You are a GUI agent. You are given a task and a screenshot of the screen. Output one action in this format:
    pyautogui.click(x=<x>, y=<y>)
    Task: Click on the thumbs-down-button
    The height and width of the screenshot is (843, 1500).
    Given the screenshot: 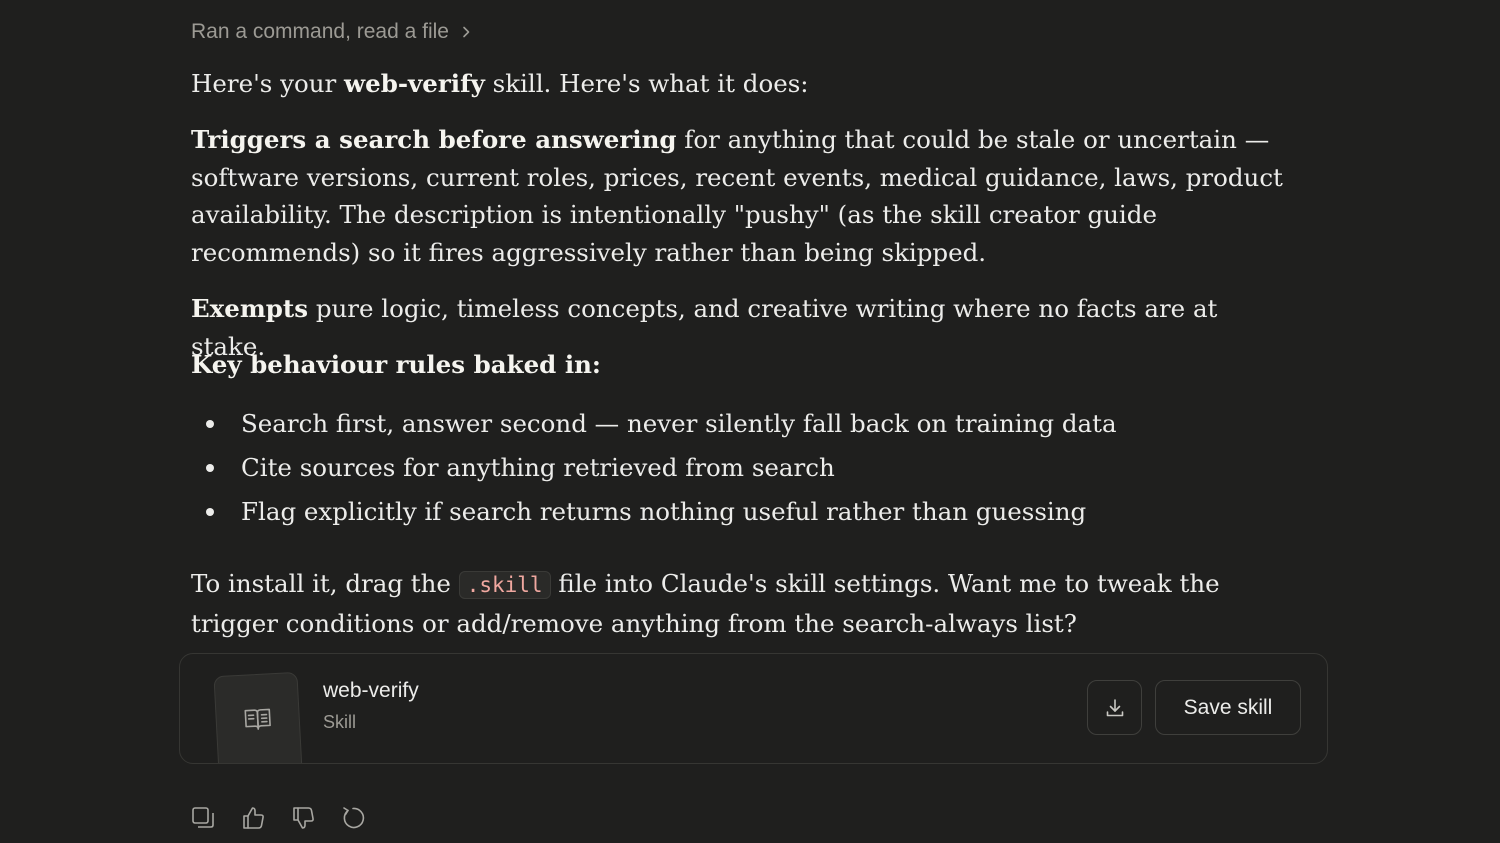 What is the action you would take?
    pyautogui.click(x=303, y=818)
    